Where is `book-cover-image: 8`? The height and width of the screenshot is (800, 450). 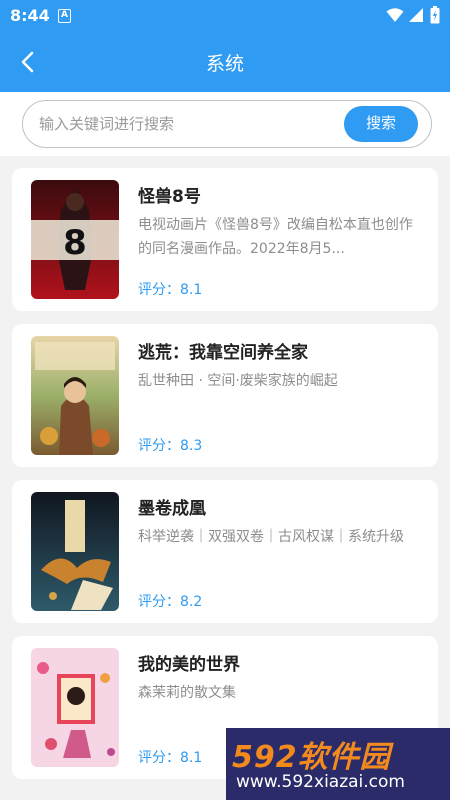 book-cover-image: 8 is located at coordinates (75, 239).